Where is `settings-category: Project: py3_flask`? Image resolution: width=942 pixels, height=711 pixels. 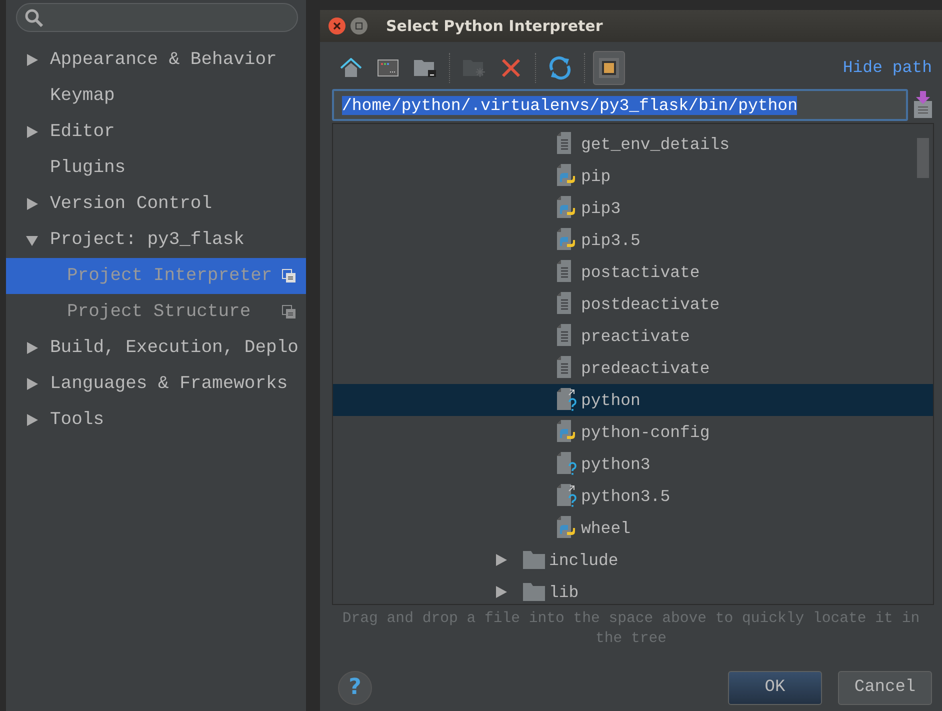 settings-category: Project: py3_flask is located at coordinates (178, 240).